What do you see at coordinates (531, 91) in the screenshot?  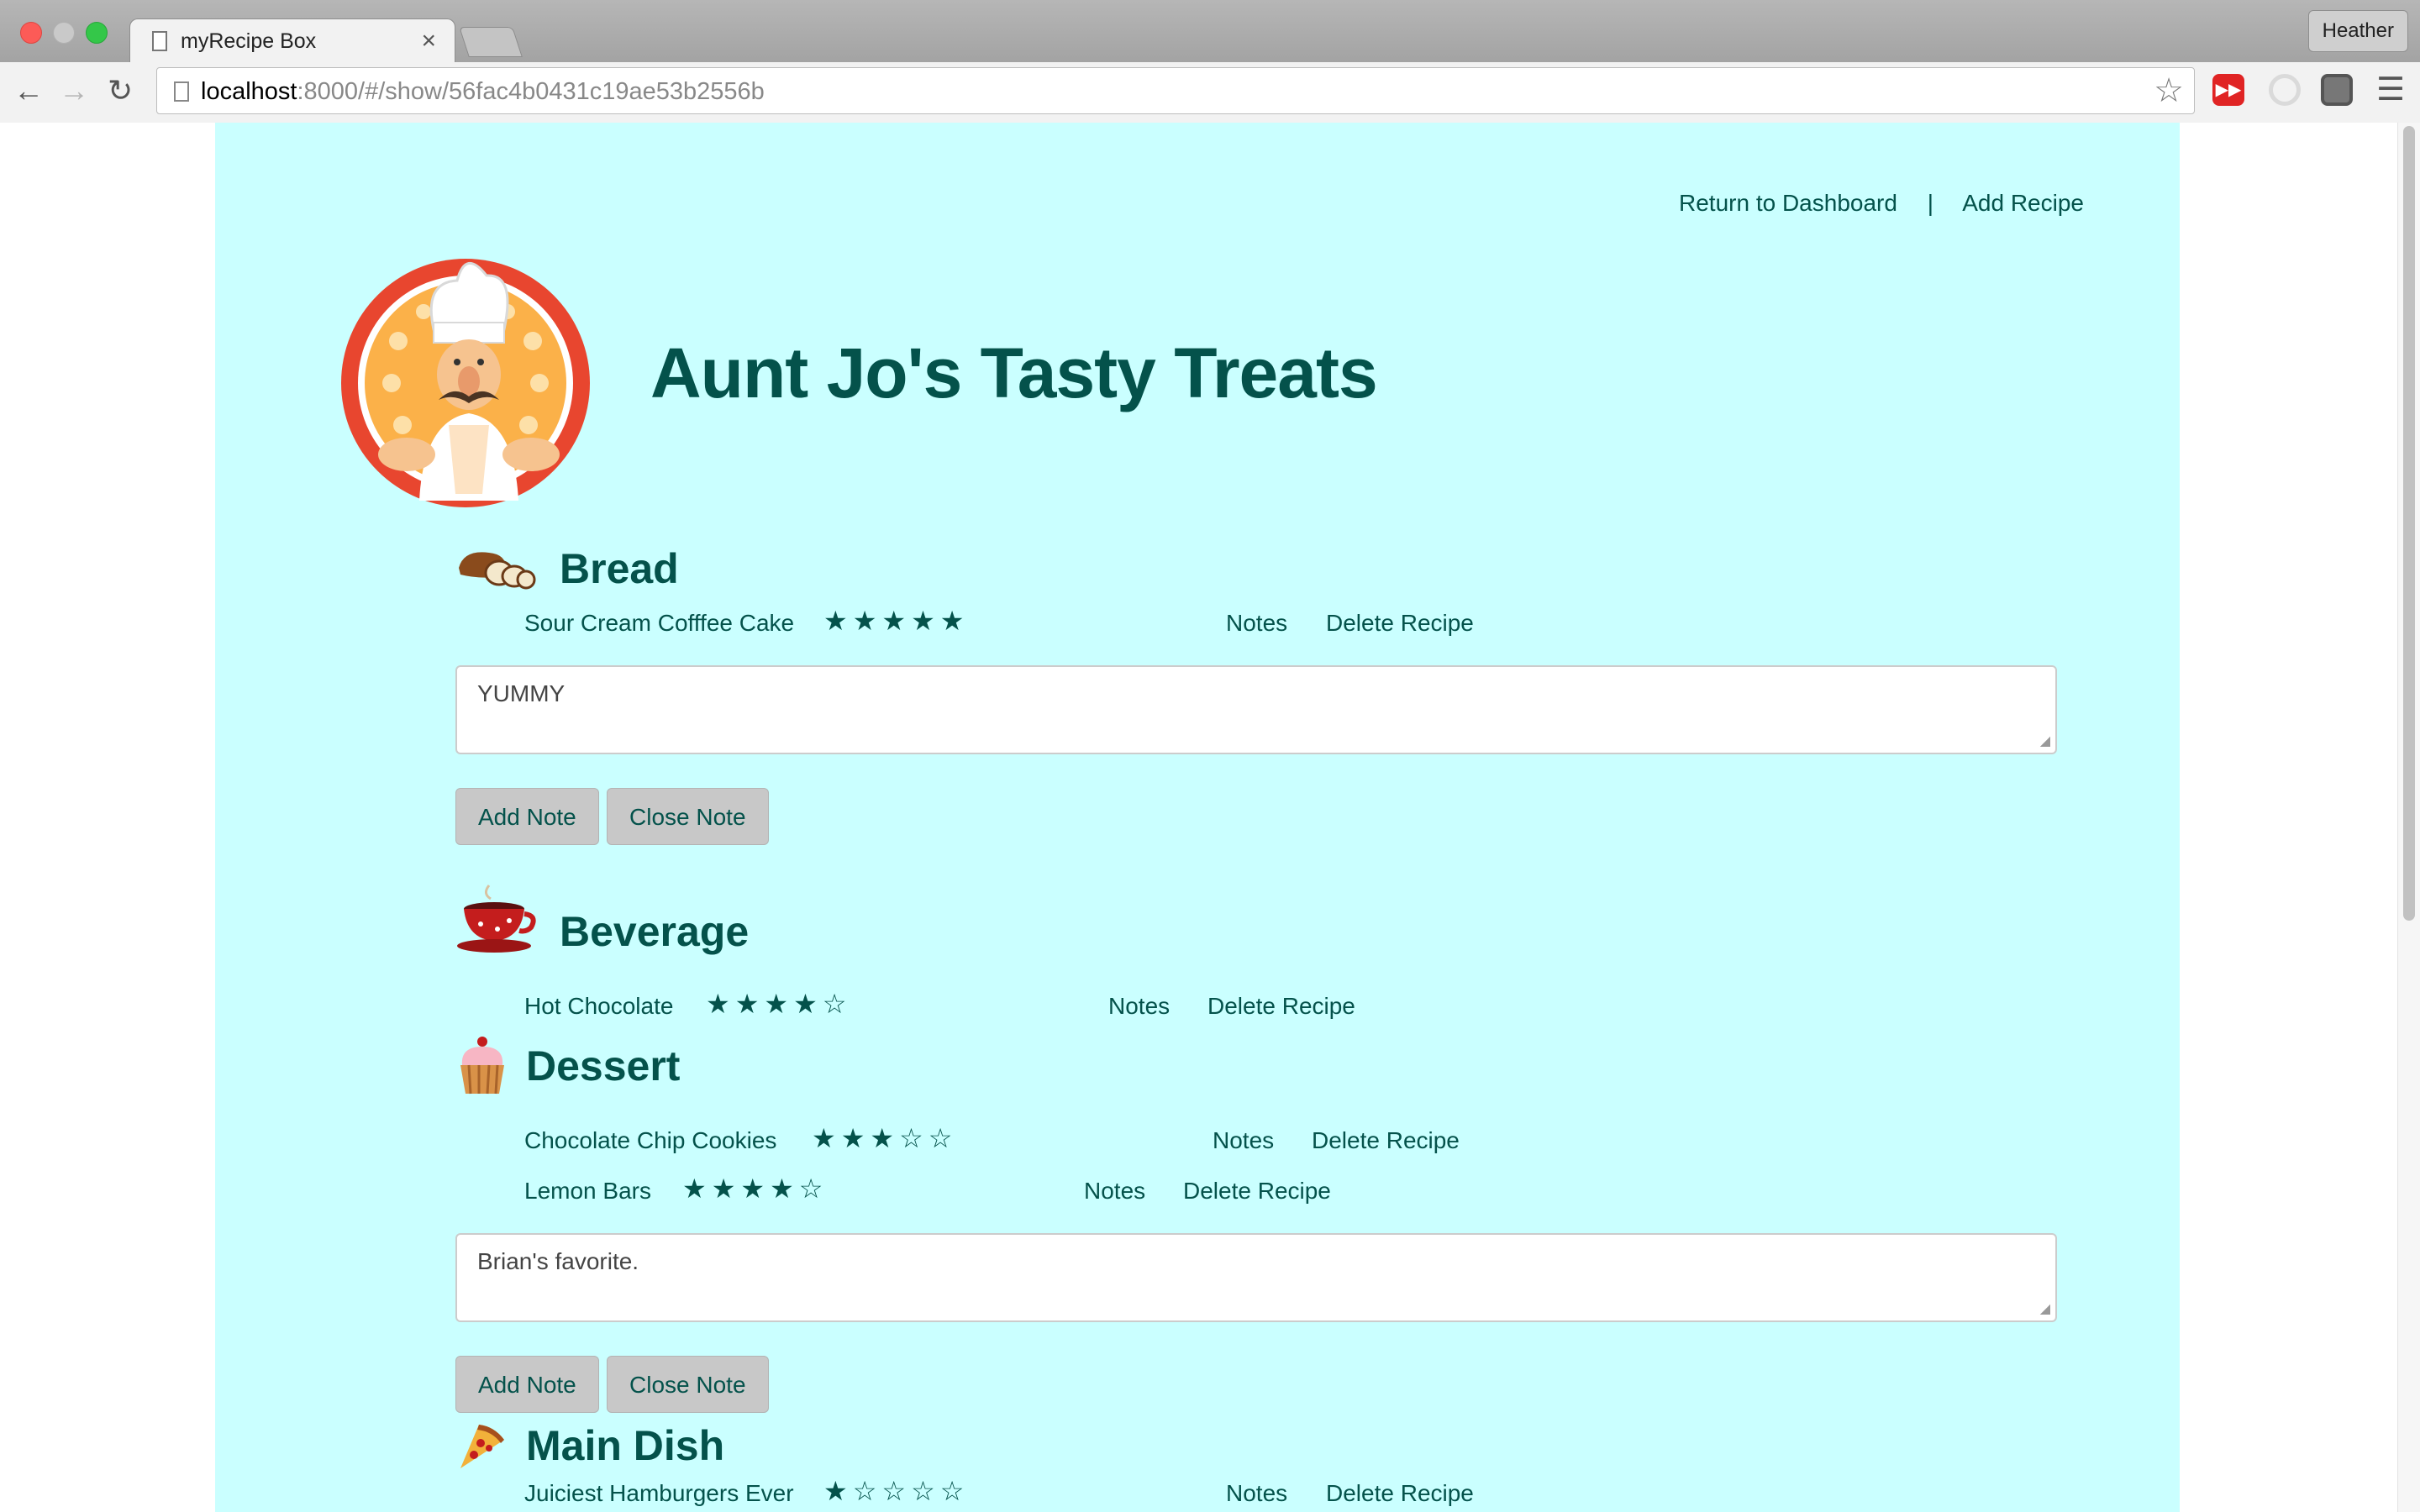 I see `url-path: :8000/#/show/56fac4b0431c19ae53b2556b` at bounding box center [531, 91].